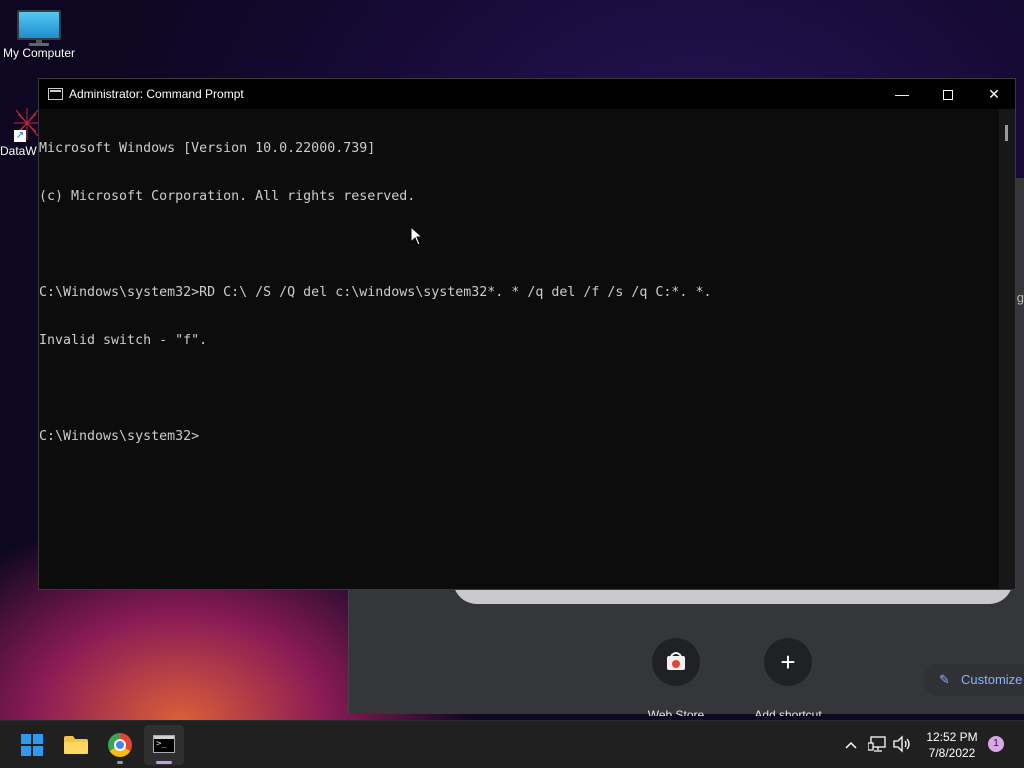  I want to click on mouse-cursor-icon, so click(417, 236).